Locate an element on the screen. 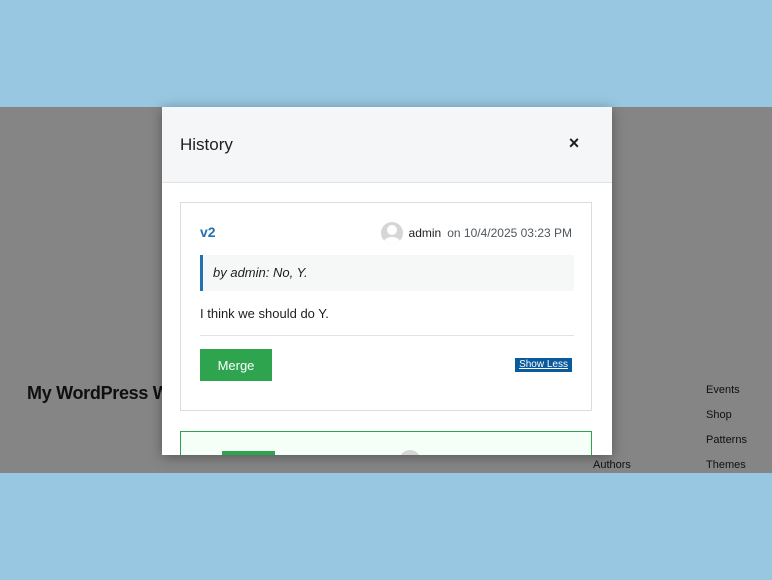 The image size is (772, 580). revision-content: I think we should do Y. is located at coordinates (264, 313).